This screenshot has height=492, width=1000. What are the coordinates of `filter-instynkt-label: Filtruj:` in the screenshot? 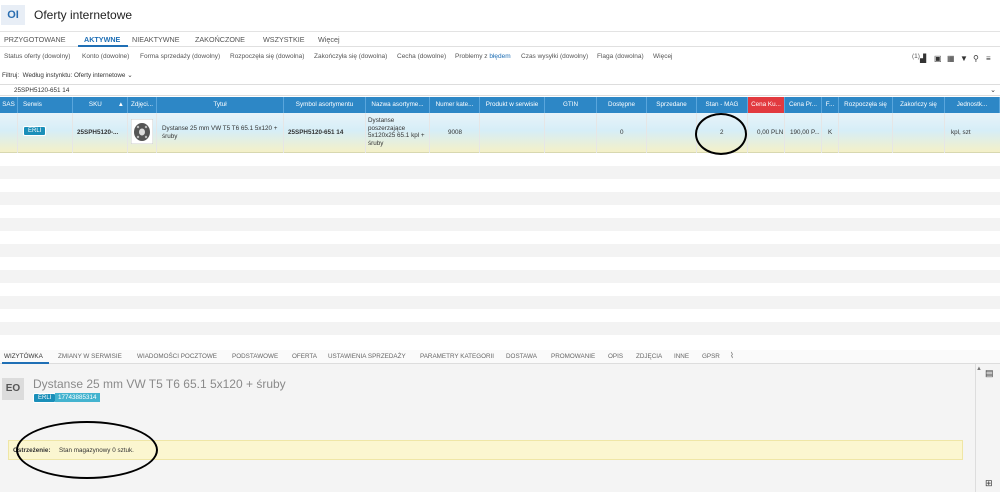 It's located at (11, 75).